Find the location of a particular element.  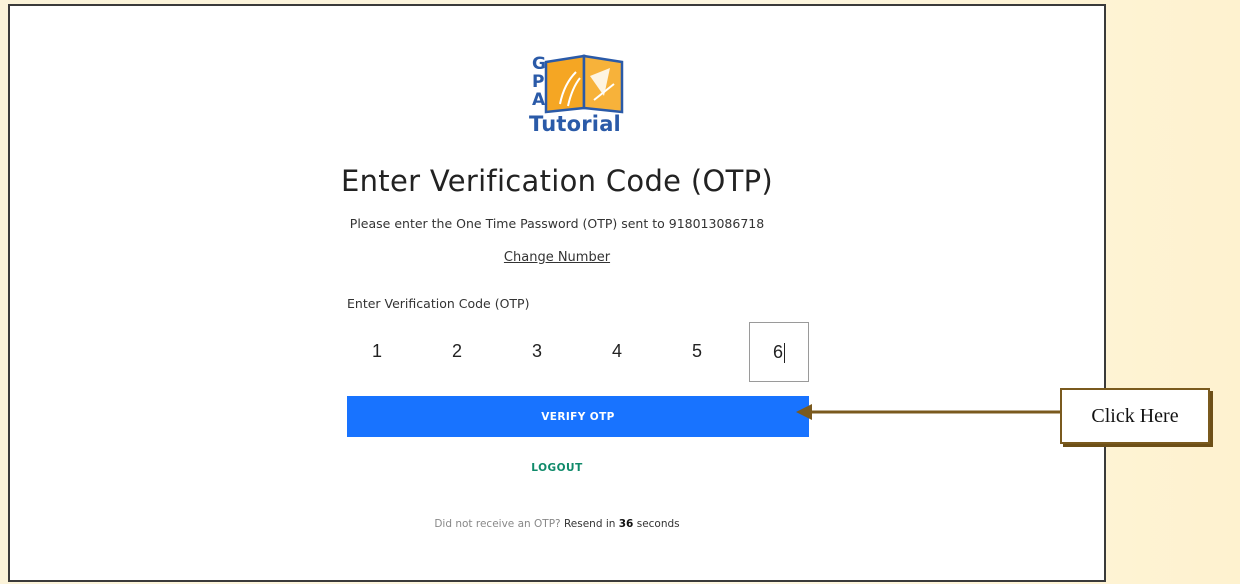

verify-otp-button: VERIFY OTP is located at coordinates (578, 416).